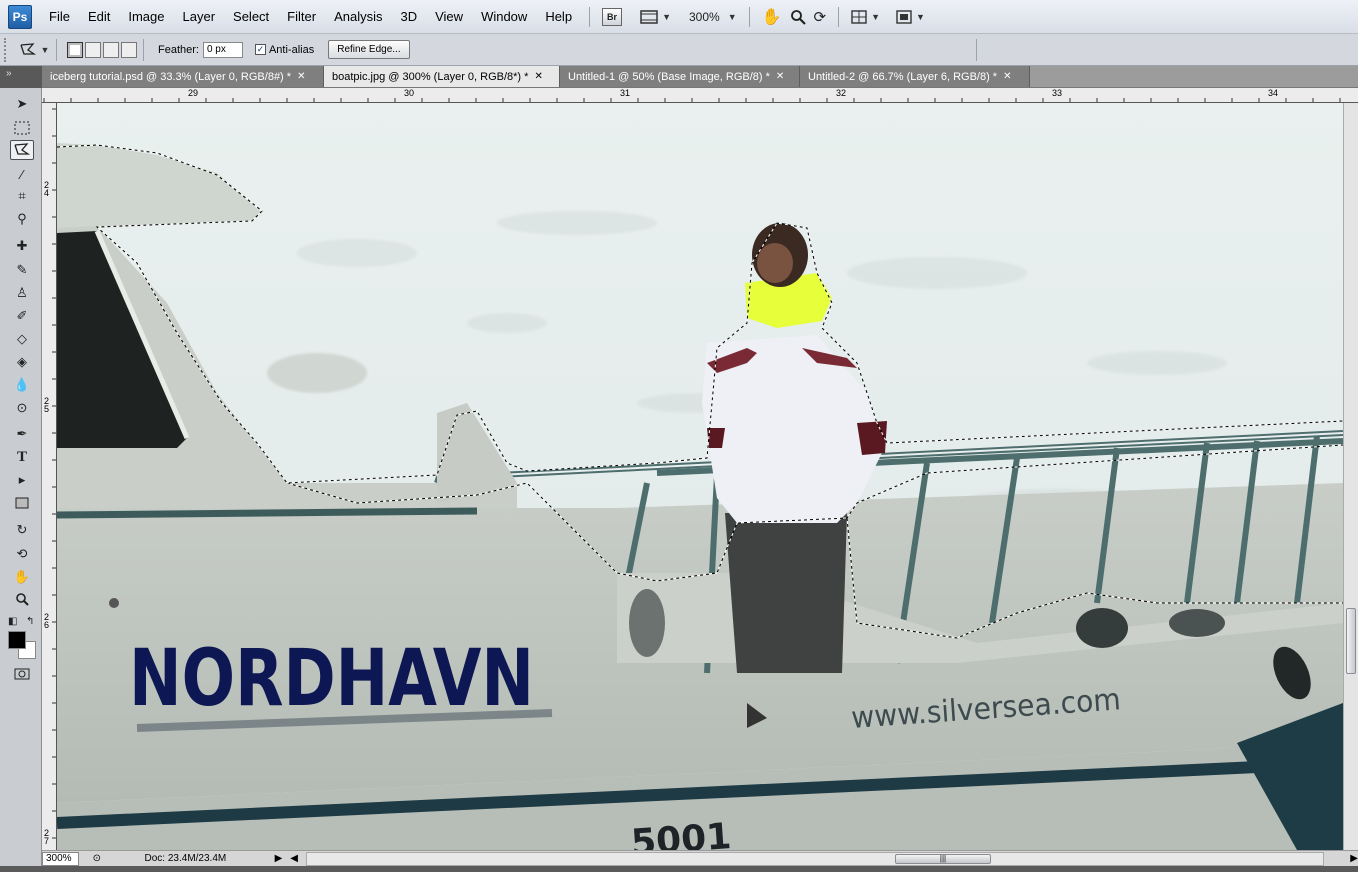  Describe the element at coordinates (9, 73) in the screenshot. I see `collapse-icon: »` at that location.